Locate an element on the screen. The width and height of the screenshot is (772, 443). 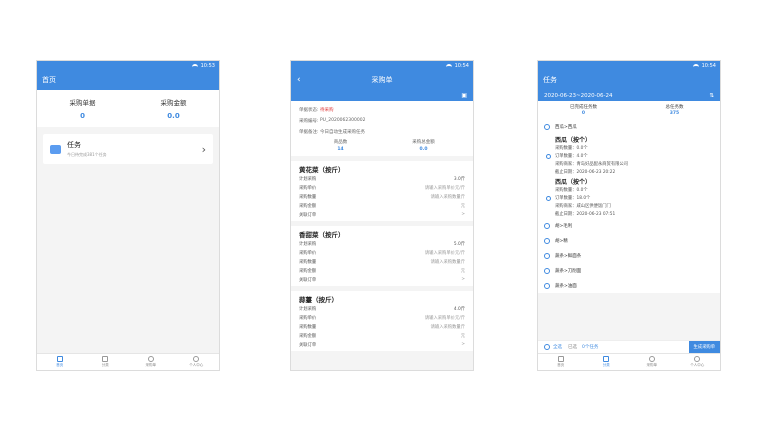
task-group-label: 蔬条>鲜面条 is located at coordinates (568, 256).